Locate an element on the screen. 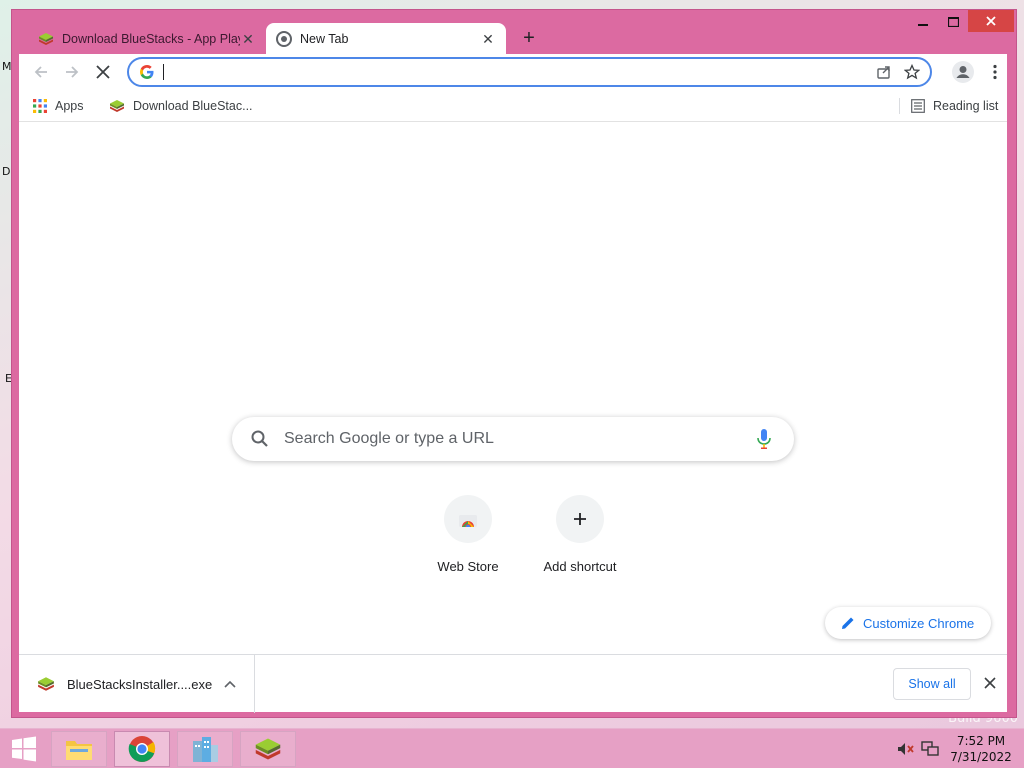  chrome-web-store-icon is located at coordinates (468, 521).